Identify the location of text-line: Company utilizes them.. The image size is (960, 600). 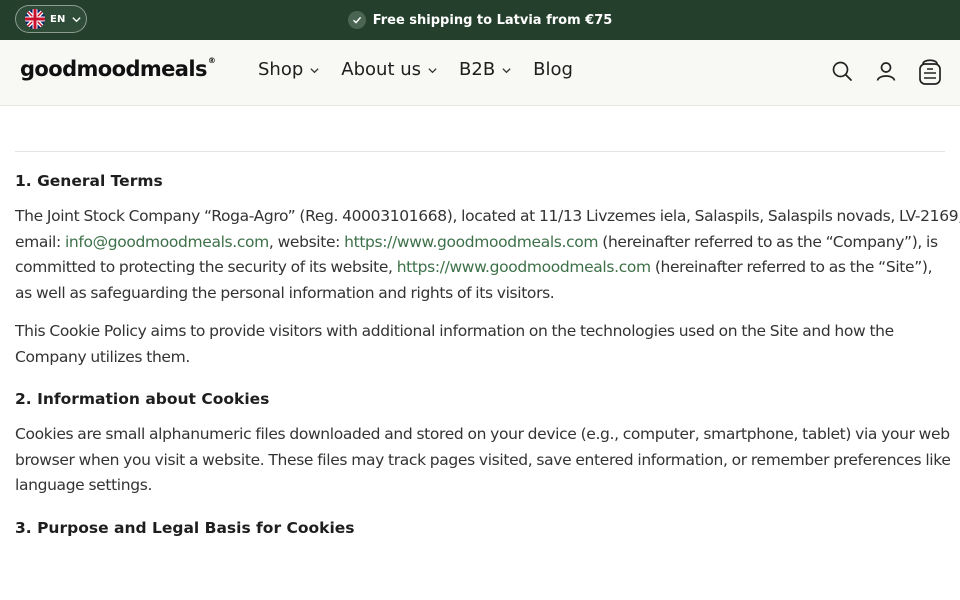
(102, 356).